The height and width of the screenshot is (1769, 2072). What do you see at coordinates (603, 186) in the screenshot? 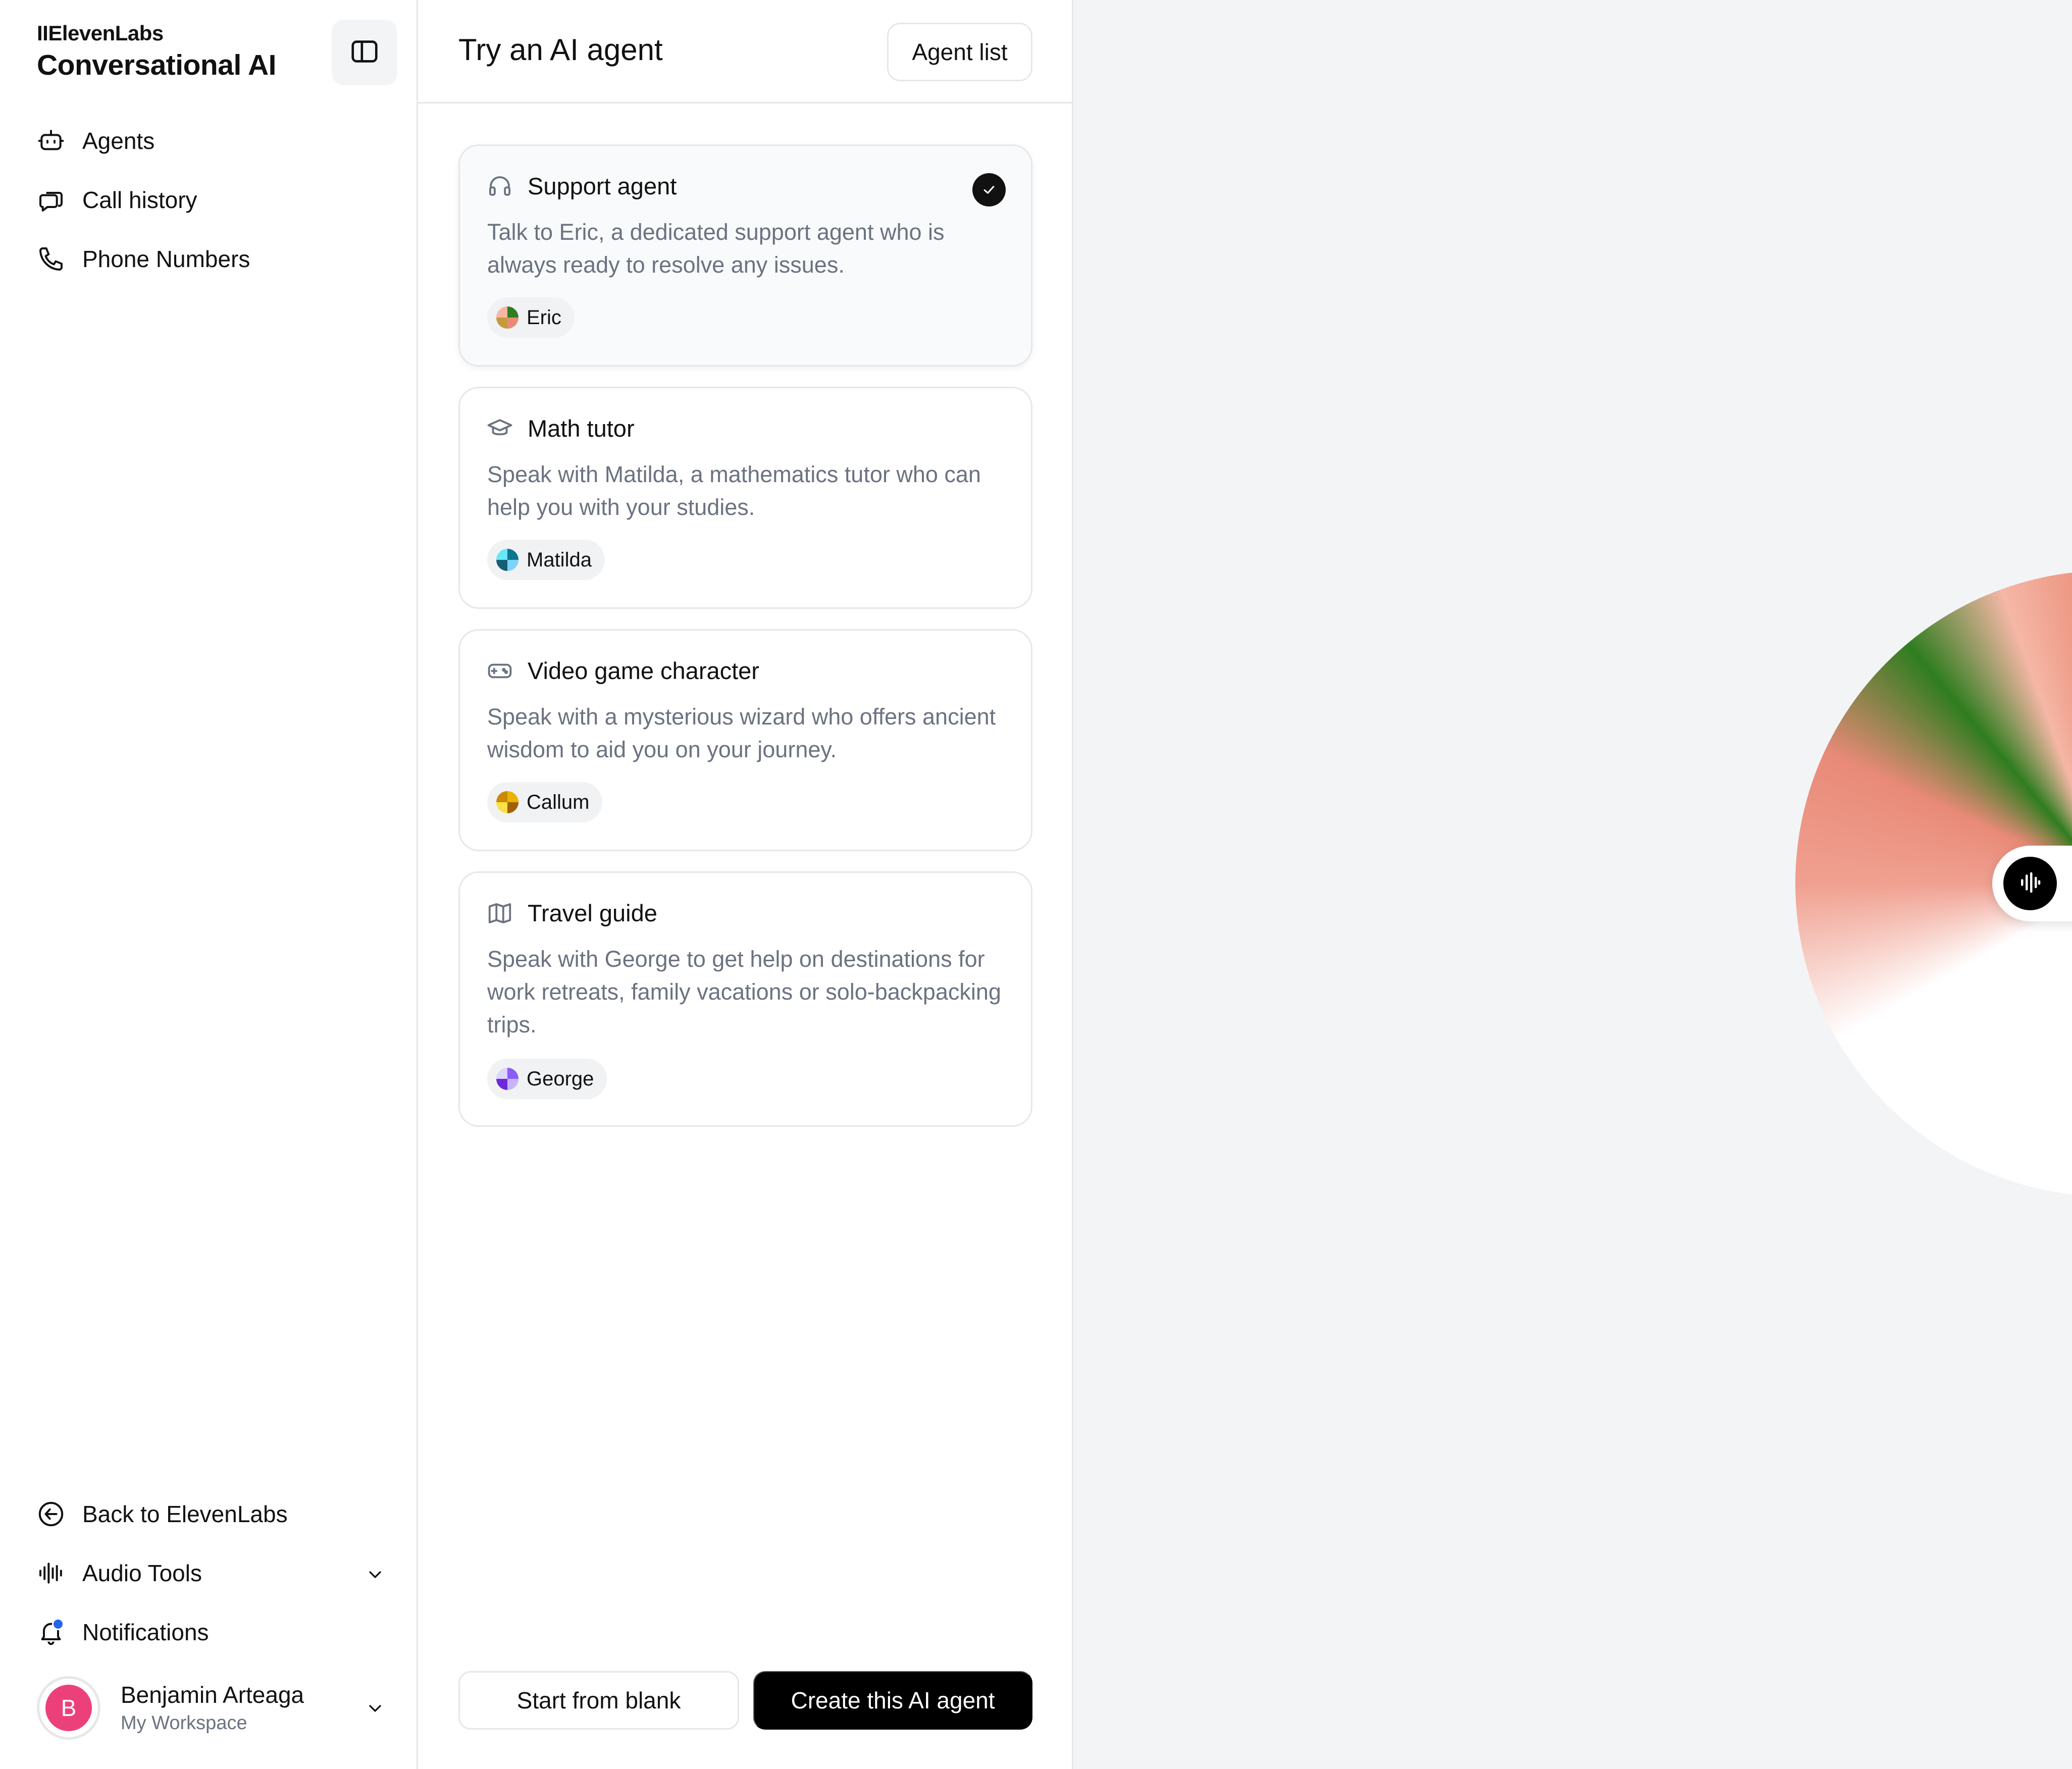
I see `card-title: Support agent` at bounding box center [603, 186].